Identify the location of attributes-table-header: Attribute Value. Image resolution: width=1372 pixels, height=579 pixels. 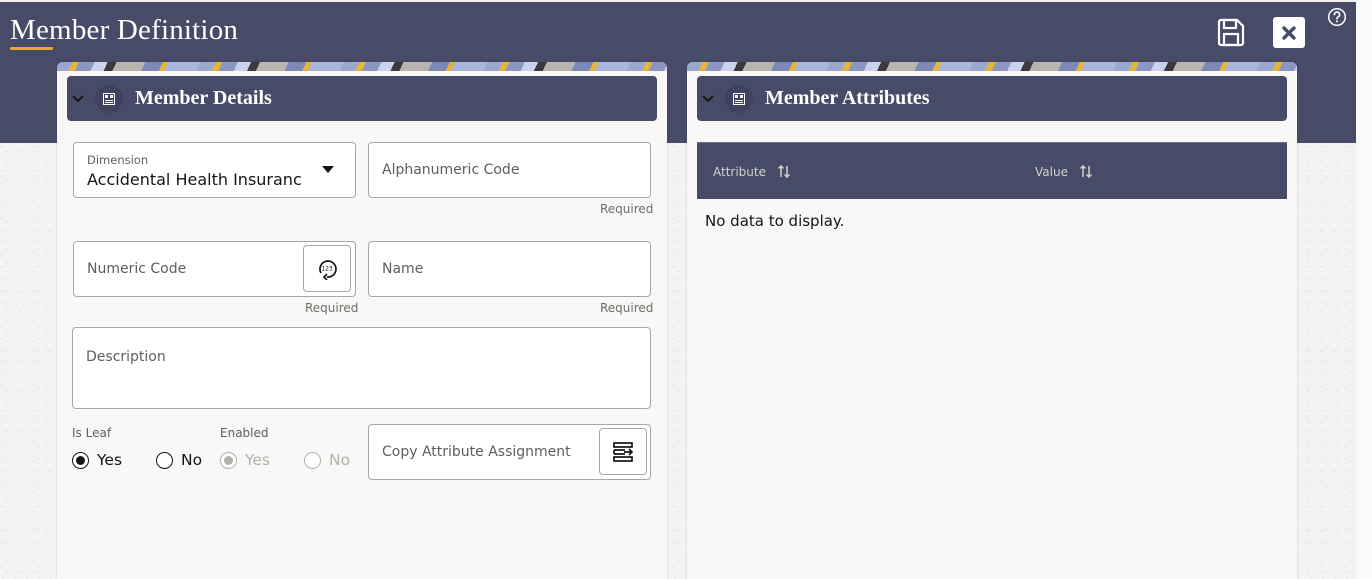
(992, 170).